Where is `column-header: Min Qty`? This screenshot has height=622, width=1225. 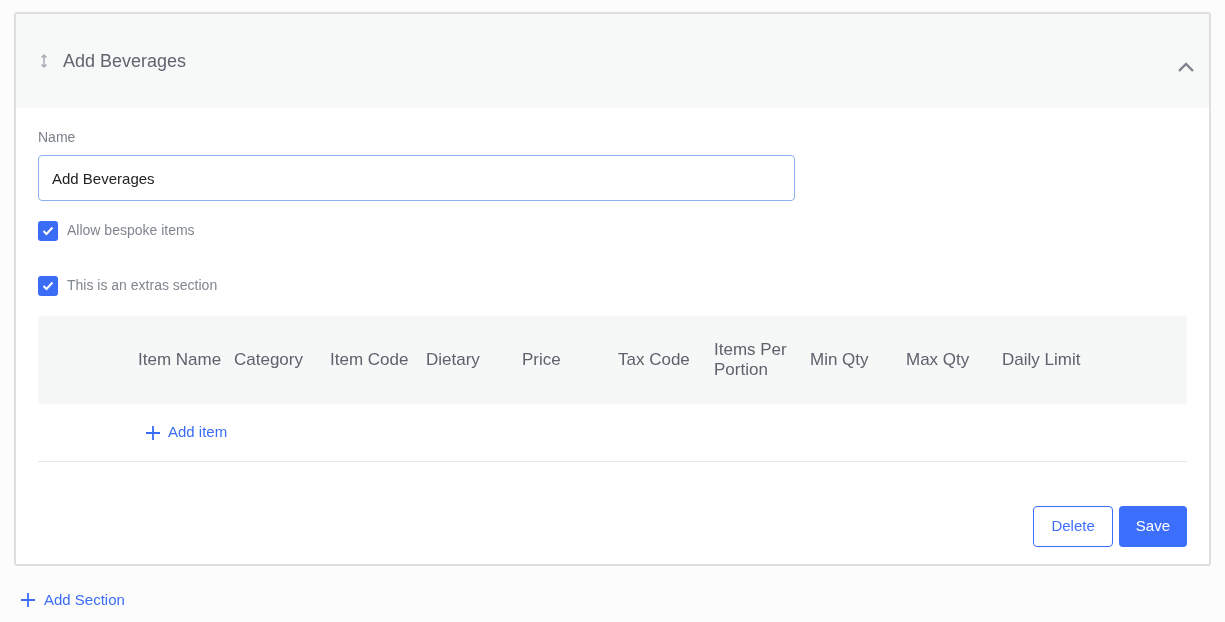 column-header: Min Qty is located at coordinates (840, 360).